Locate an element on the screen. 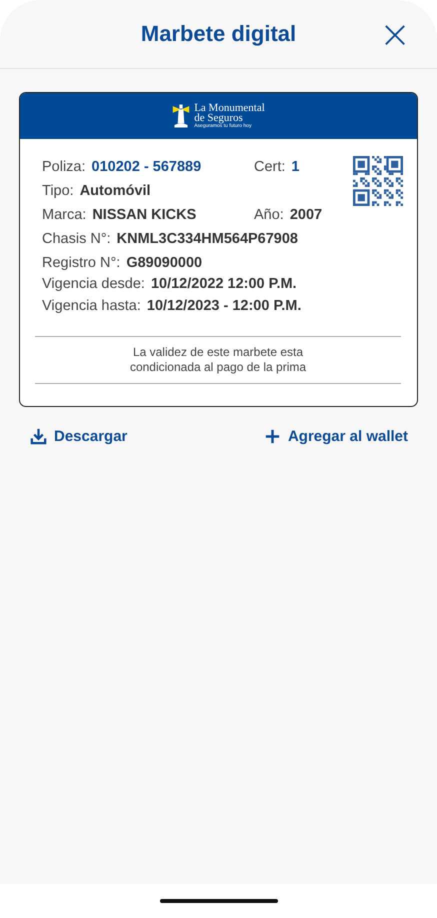  field-value: 010202 - 567889 is located at coordinates (147, 167).